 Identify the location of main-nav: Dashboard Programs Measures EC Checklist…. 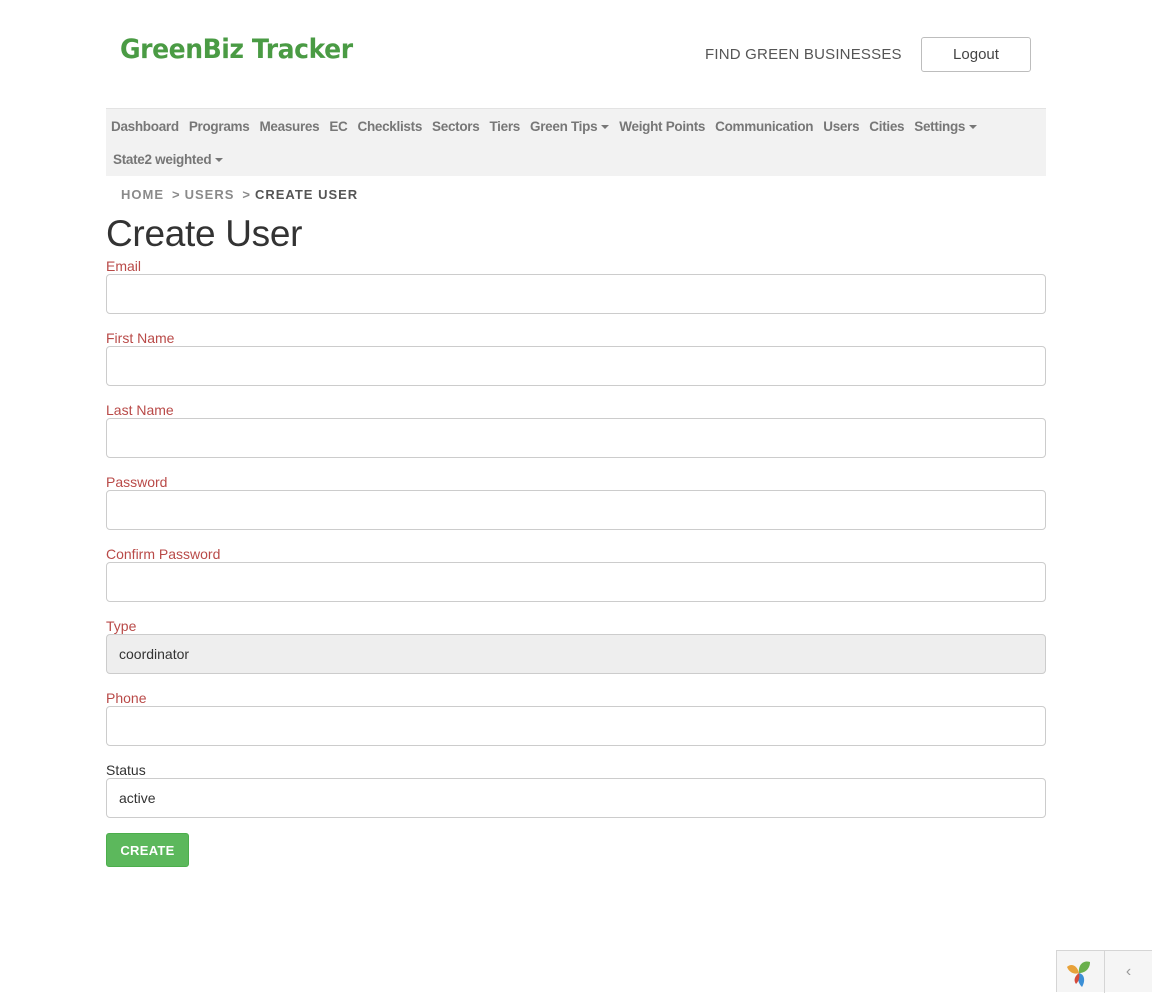
(576, 142).